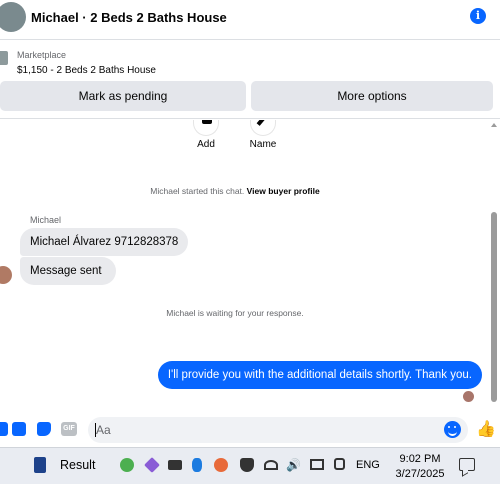  I want to click on clock-time: 9:02 PM, so click(420, 459).